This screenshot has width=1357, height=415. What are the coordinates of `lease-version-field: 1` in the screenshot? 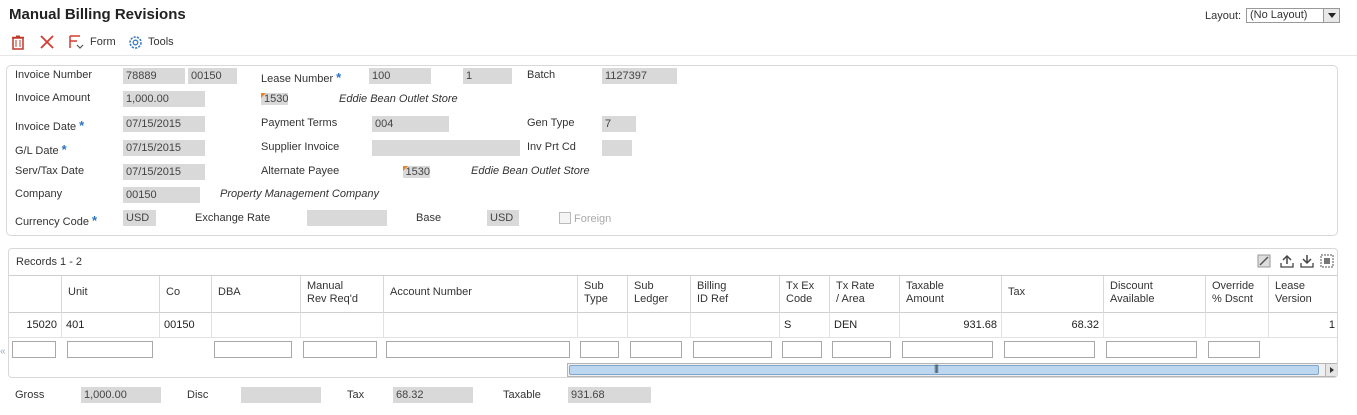 It's located at (487, 76).